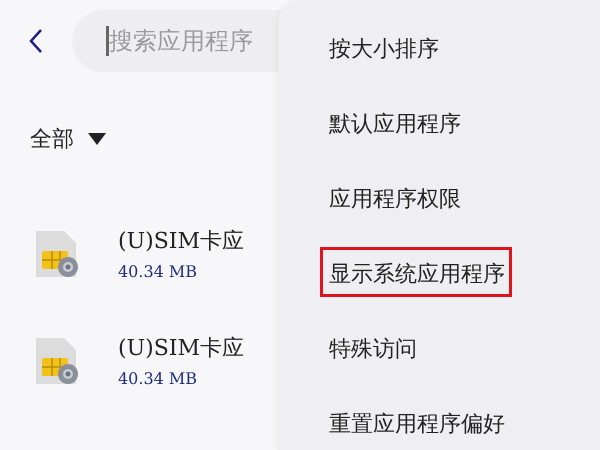  What do you see at coordinates (36, 41) in the screenshot?
I see `back-icon` at bounding box center [36, 41].